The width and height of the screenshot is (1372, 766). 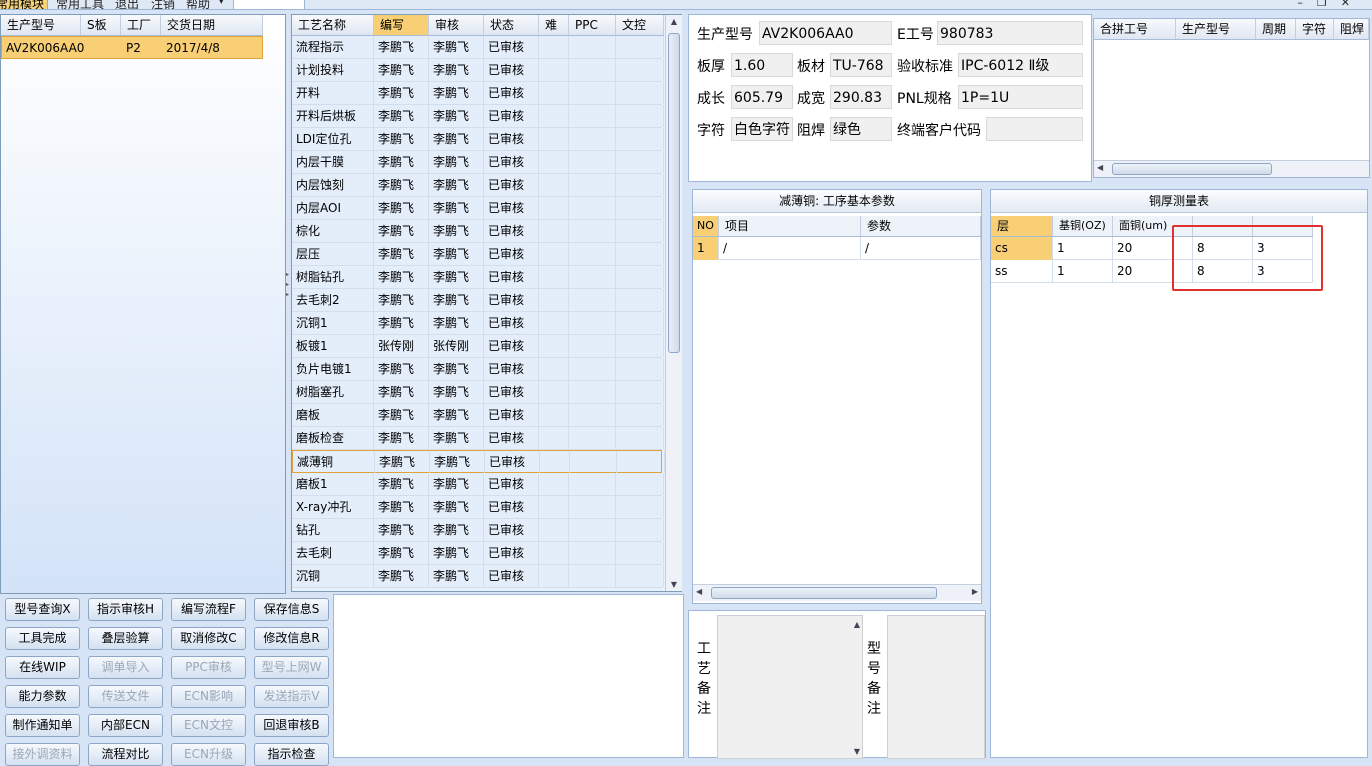 I want to click on close-icon: ✕, so click(x=1352, y=4).